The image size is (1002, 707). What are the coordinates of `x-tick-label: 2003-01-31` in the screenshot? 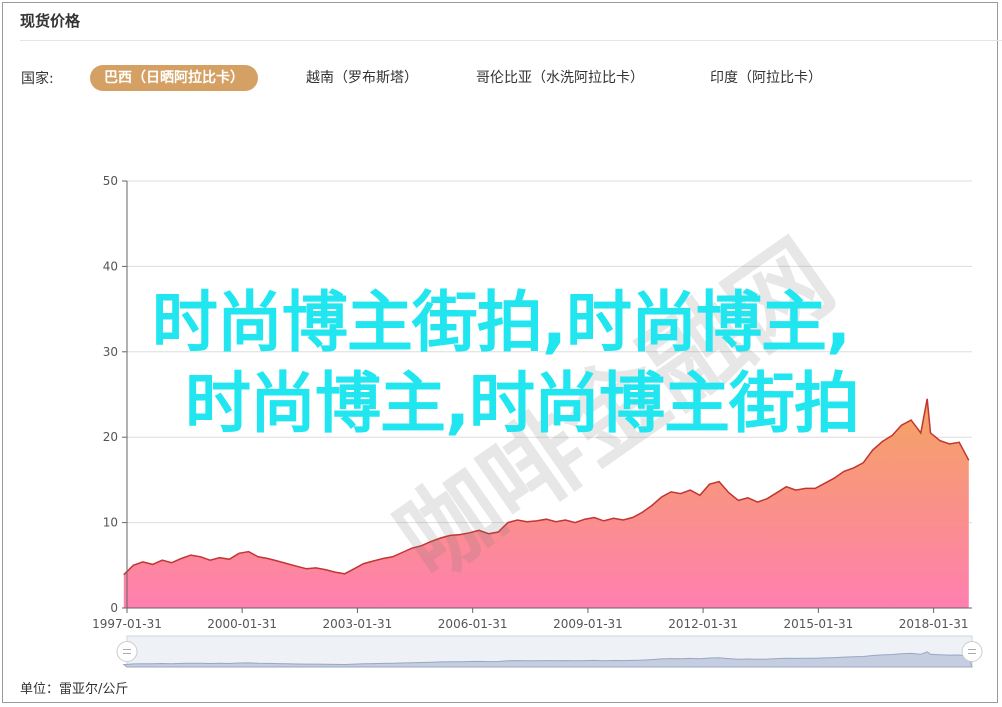 It's located at (358, 624).